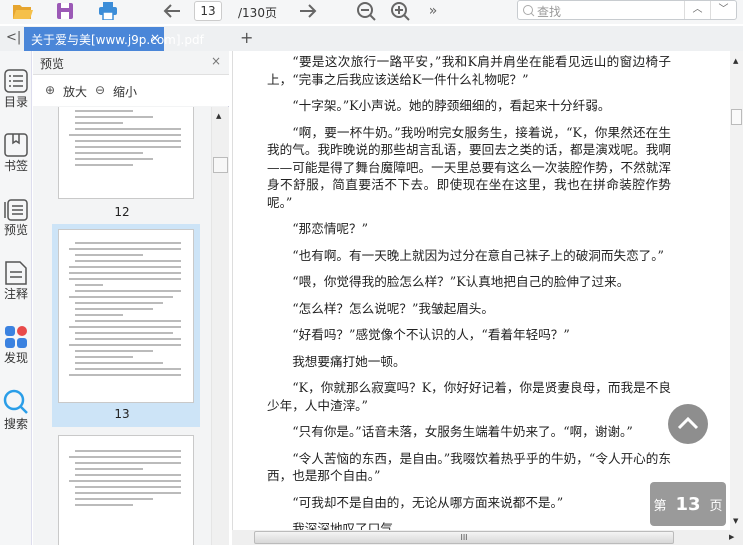 The image size is (743, 545). Describe the element at coordinates (131, 63) in the screenshot. I see `panel-header: 预览 ×` at that location.